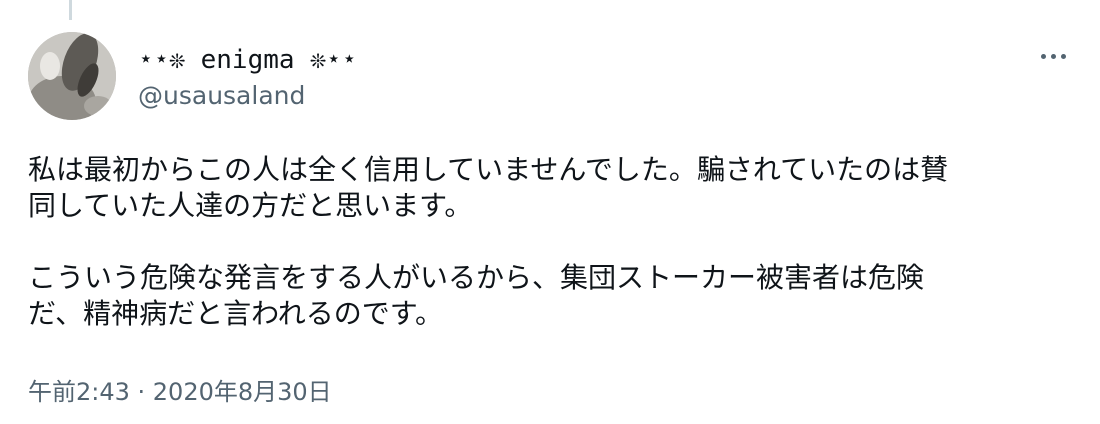  I want to click on avatar-image, so click(72, 76).